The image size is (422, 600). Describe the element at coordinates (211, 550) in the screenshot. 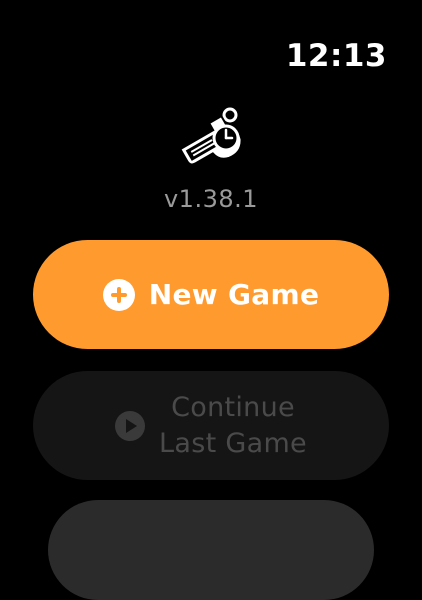

I see `next-menu-button` at that location.